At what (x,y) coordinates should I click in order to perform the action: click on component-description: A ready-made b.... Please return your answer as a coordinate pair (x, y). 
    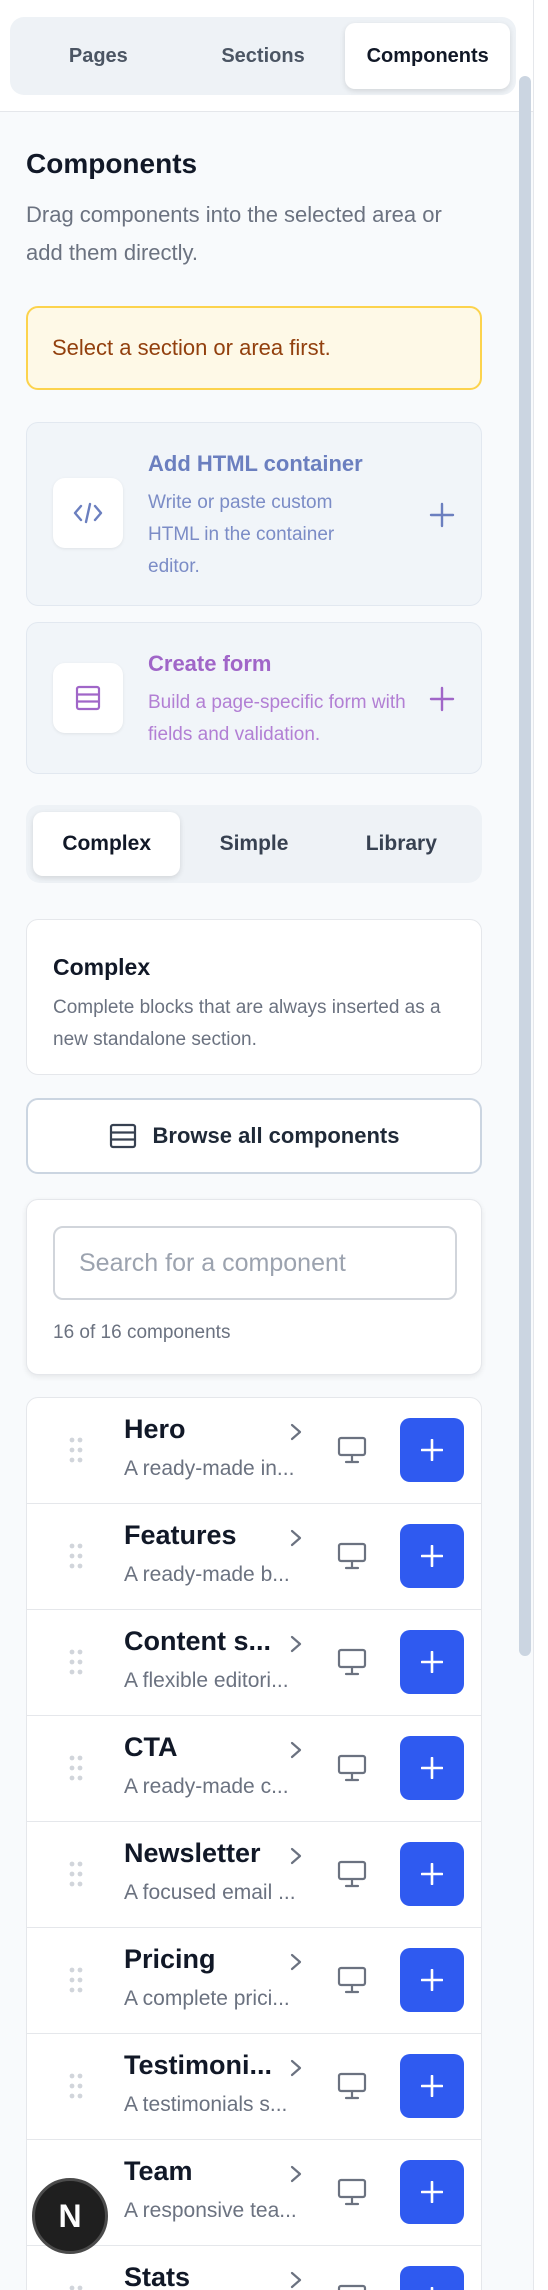
    Looking at the image, I should click on (207, 1574).